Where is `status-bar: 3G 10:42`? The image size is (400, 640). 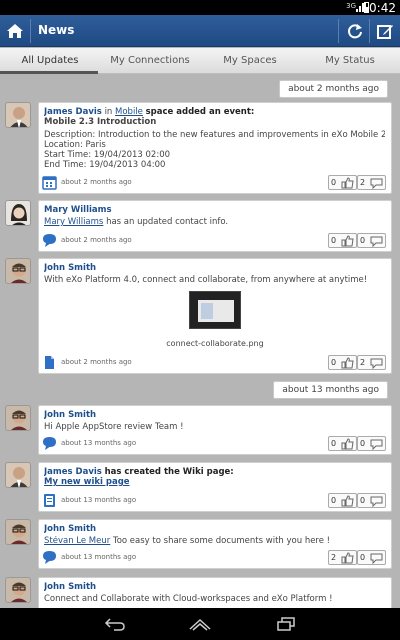
status-bar: 3G 10:42 is located at coordinates (200, 7).